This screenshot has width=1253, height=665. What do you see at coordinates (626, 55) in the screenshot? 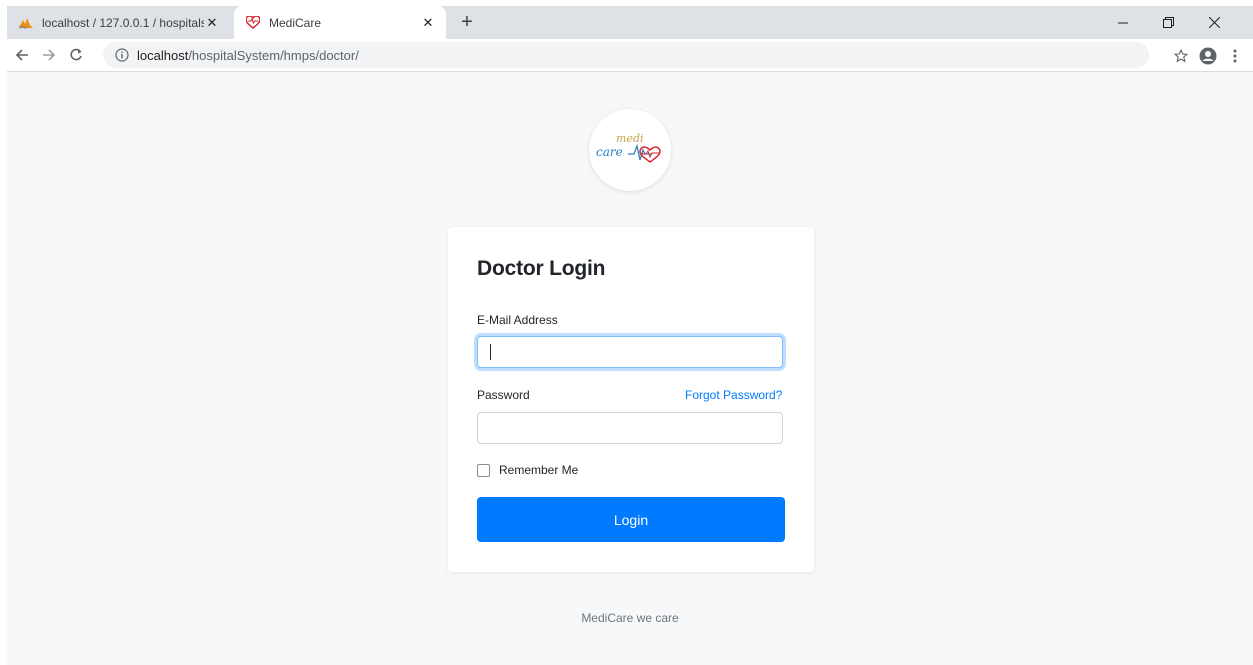
I see `address-bar: localhost/hospitalSystem/hmps/doctor/` at bounding box center [626, 55].